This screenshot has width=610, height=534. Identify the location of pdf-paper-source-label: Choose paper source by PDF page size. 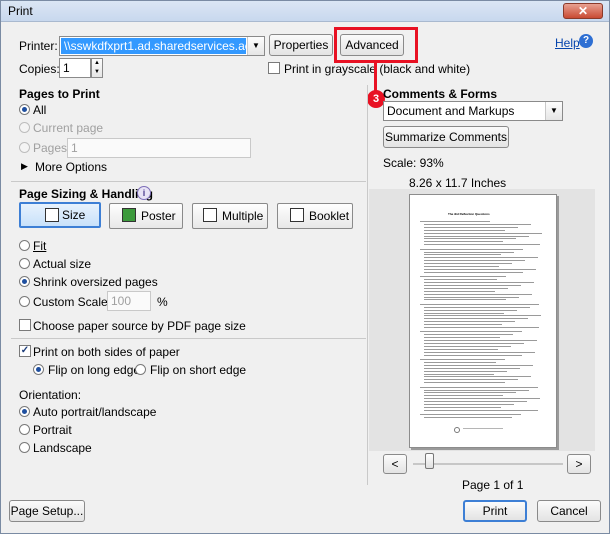
(139, 326).